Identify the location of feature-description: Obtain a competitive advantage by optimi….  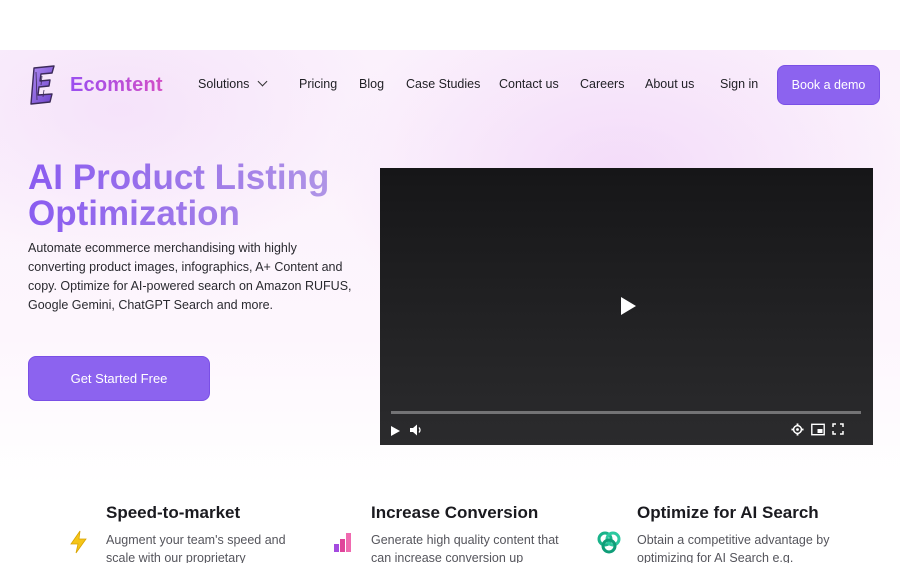
(733, 548).